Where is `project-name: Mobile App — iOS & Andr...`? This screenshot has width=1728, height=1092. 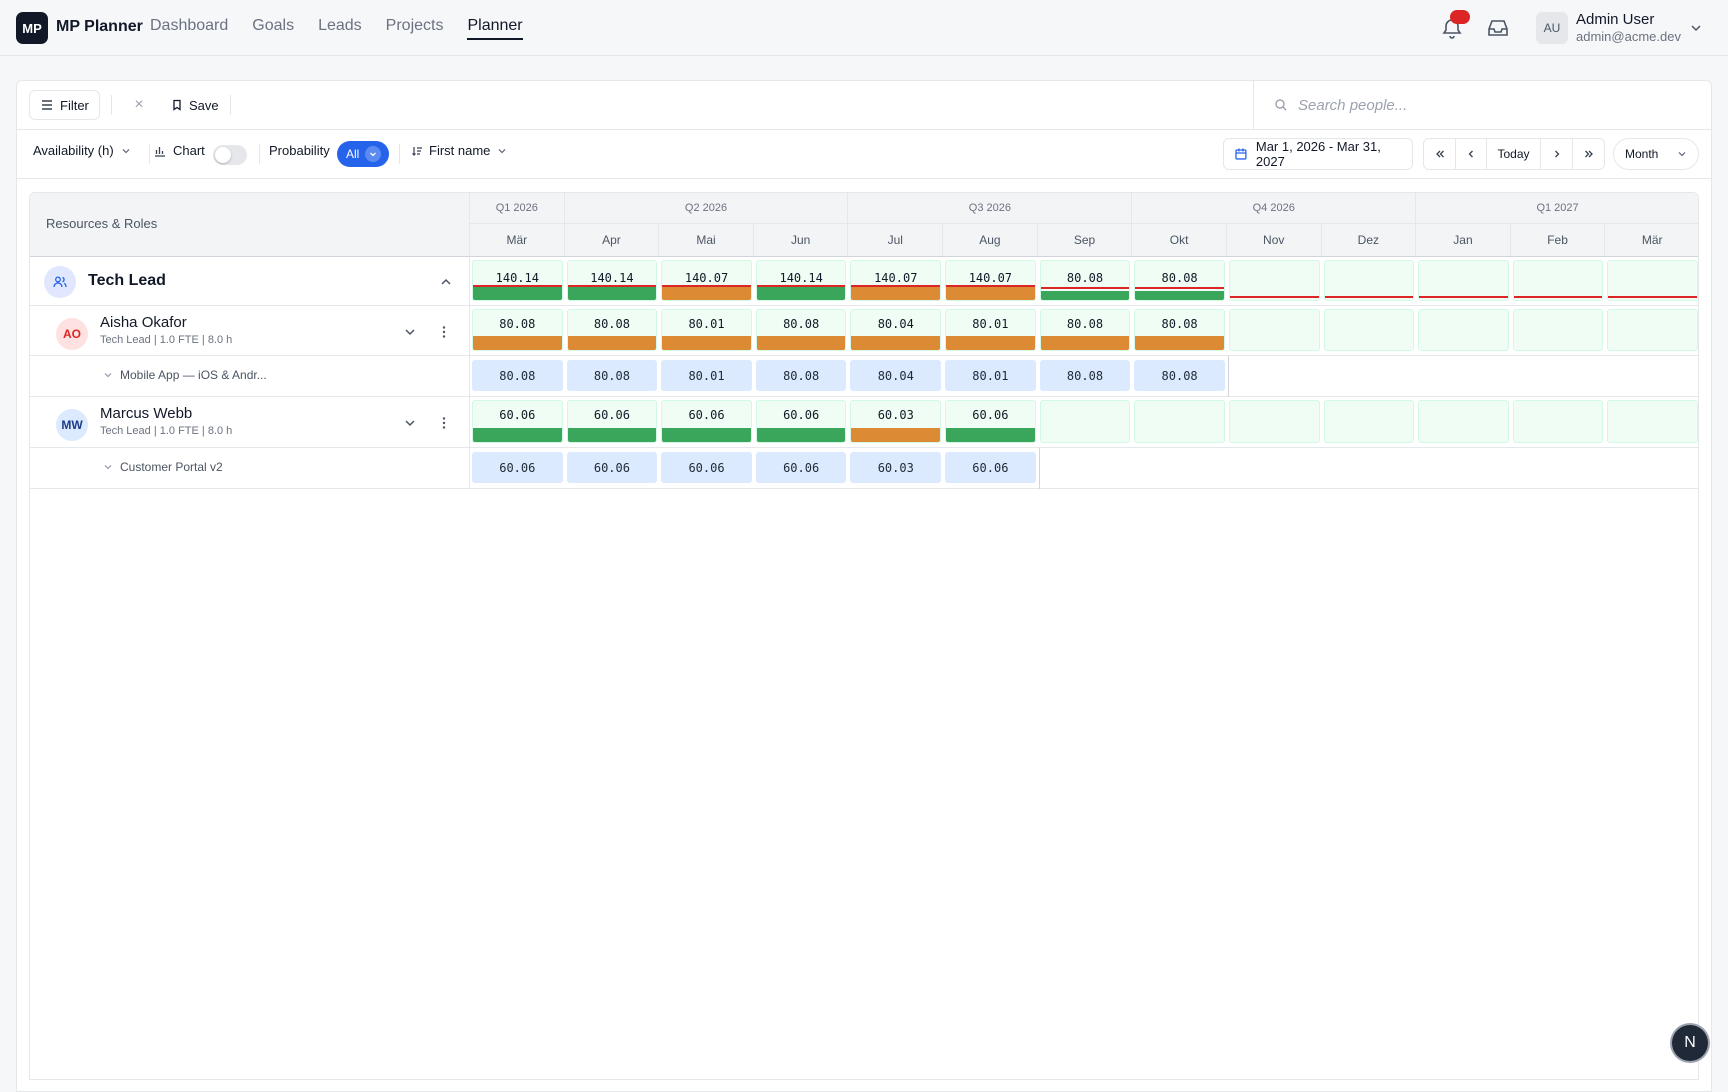 project-name: Mobile App — iOS & Andr... is located at coordinates (193, 375).